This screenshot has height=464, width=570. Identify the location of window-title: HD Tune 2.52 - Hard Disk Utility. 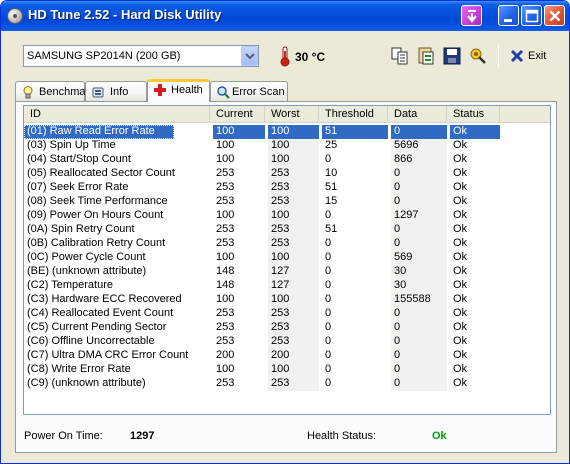
(125, 14).